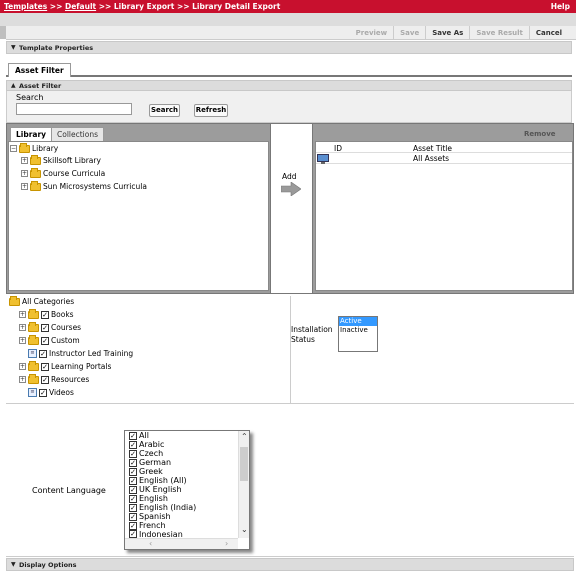  Describe the element at coordinates (372, 33) in the screenshot. I see `preview-button: Preview` at that location.